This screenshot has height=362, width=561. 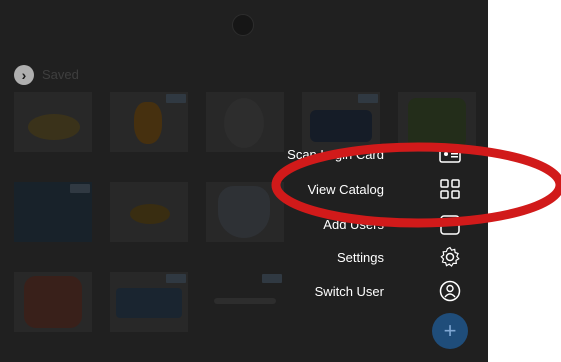 What do you see at coordinates (360, 257) in the screenshot?
I see `menu-item-settings: Settings` at bounding box center [360, 257].